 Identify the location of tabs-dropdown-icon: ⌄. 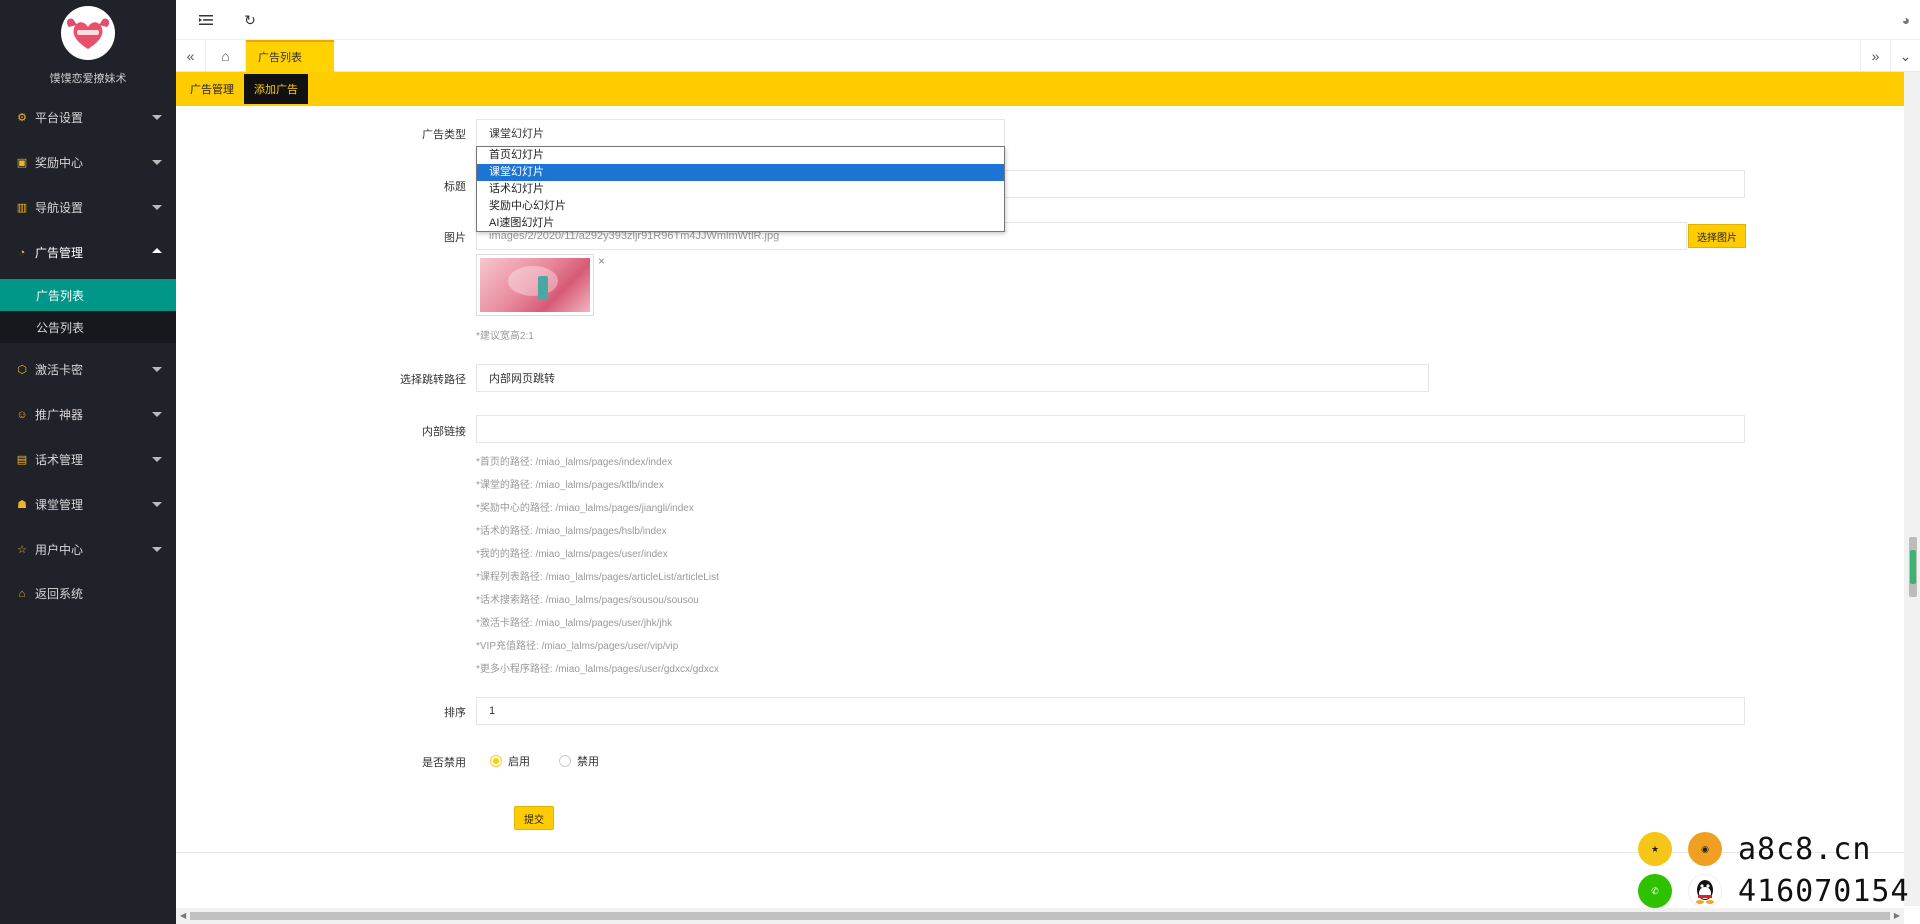
(1905, 56).